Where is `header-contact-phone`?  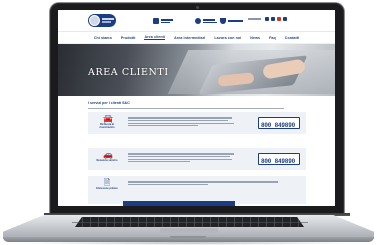 header-contact-phone is located at coordinates (231, 21).